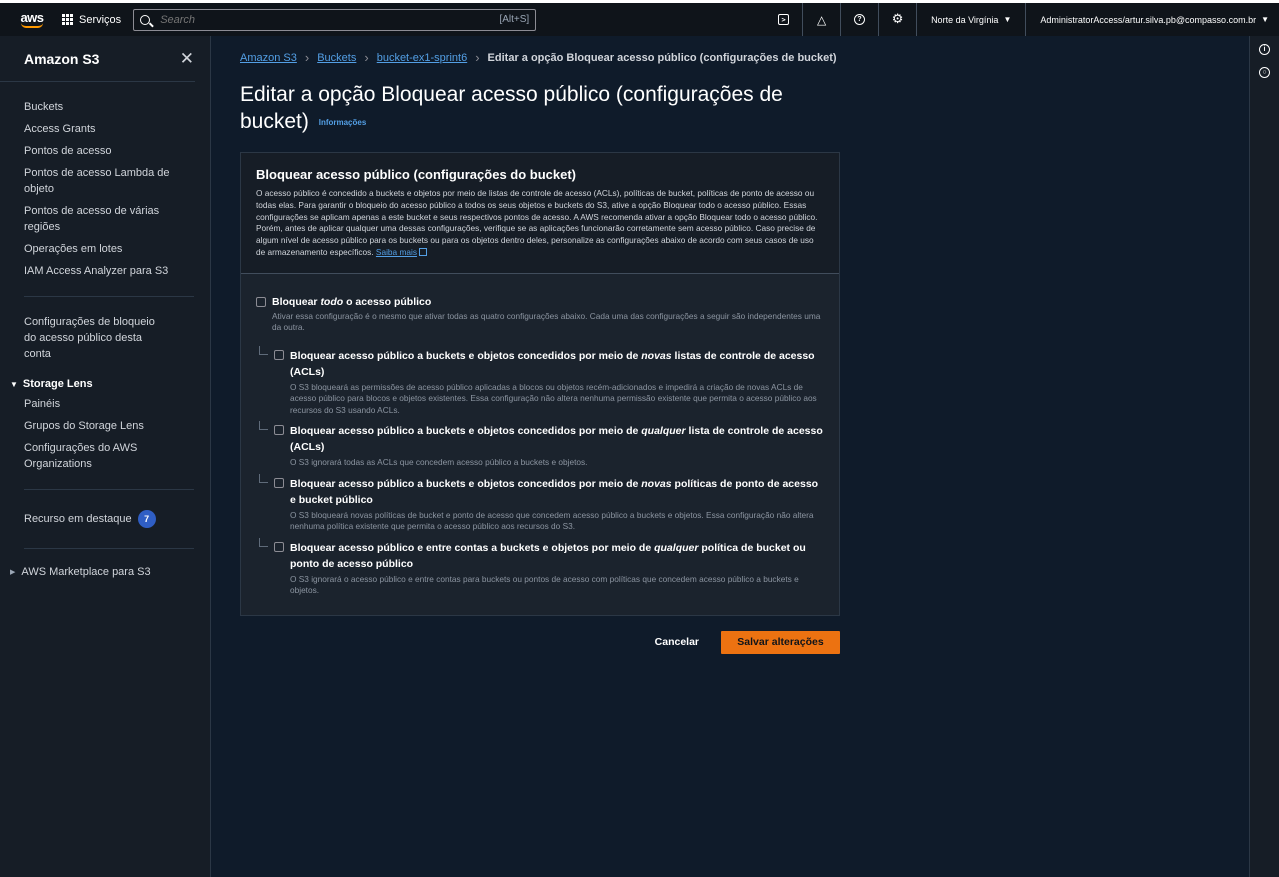 The height and width of the screenshot is (877, 1279). I want to click on sidebar-item-batch-operations: Operações em lotes, so click(105, 249).